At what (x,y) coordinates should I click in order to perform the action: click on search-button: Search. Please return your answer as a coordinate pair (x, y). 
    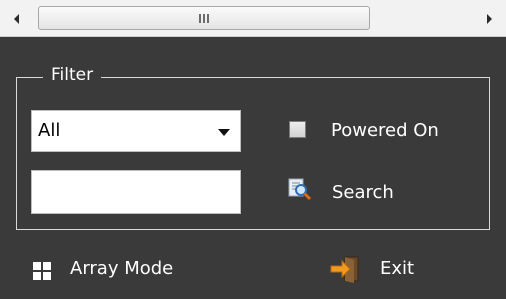
    Looking at the image, I should click on (356, 192).